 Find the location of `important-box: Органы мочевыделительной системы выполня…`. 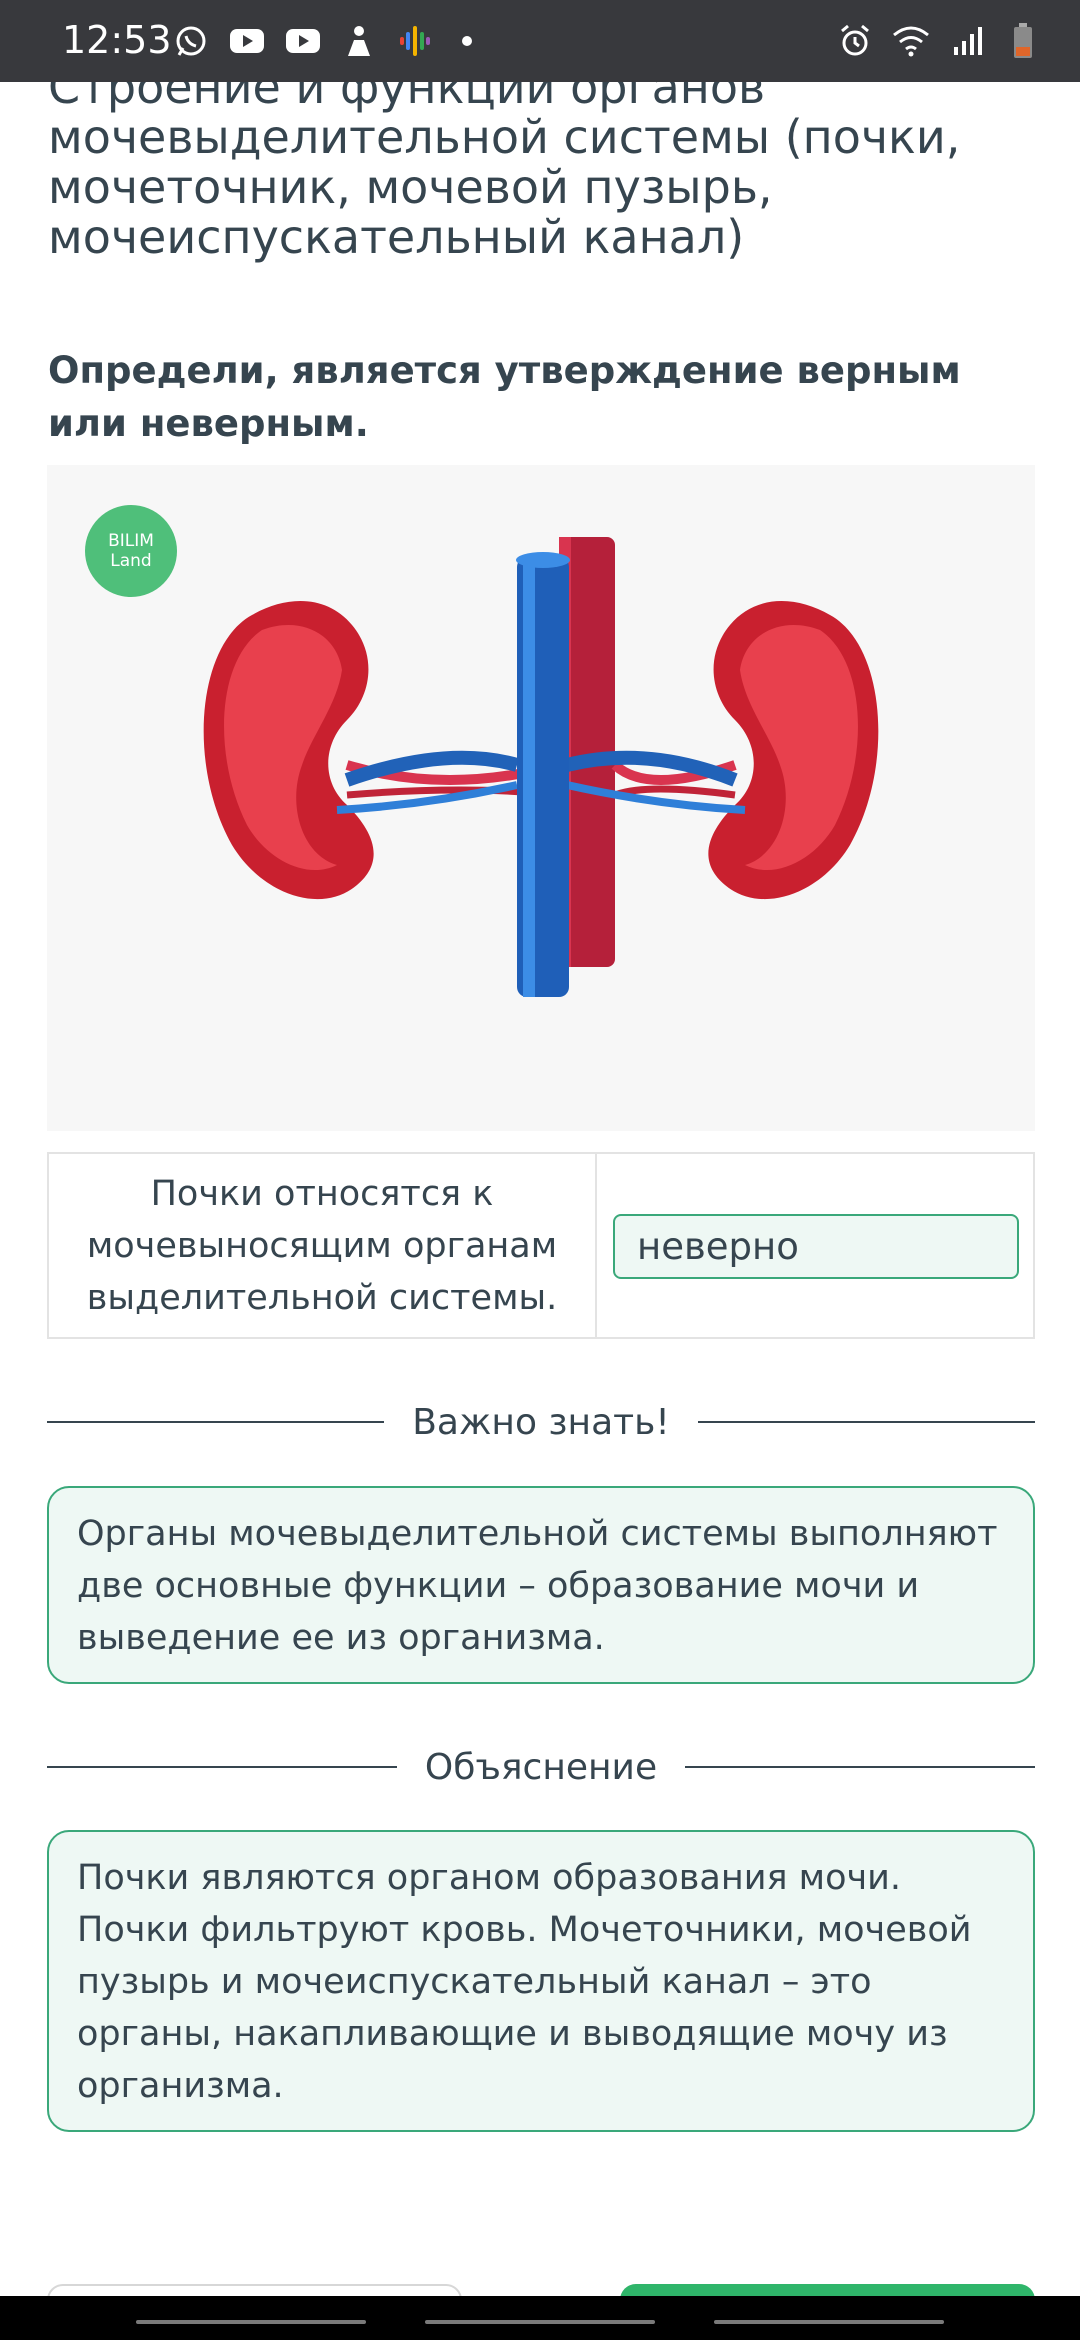

important-box: Органы мочевыделительной системы выполня… is located at coordinates (541, 1585).